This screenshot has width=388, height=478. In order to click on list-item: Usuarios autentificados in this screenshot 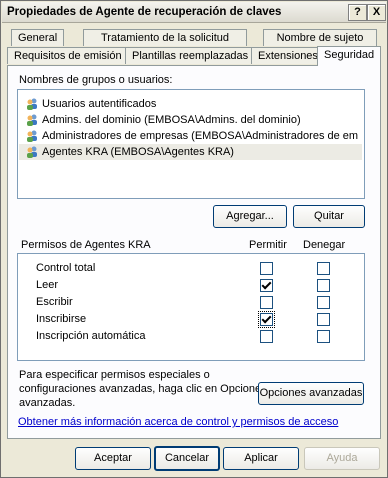, I will do `click(190, 104)`.